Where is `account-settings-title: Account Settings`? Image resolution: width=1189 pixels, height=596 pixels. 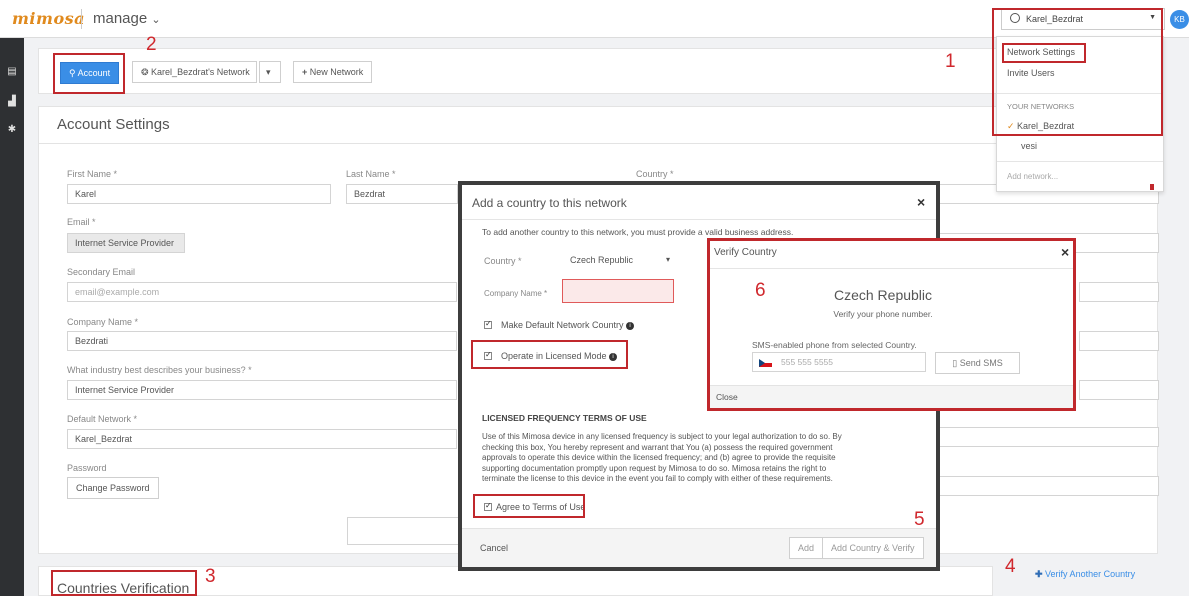 account-settings-title: Account Settings is located at coordinates (113, 124).